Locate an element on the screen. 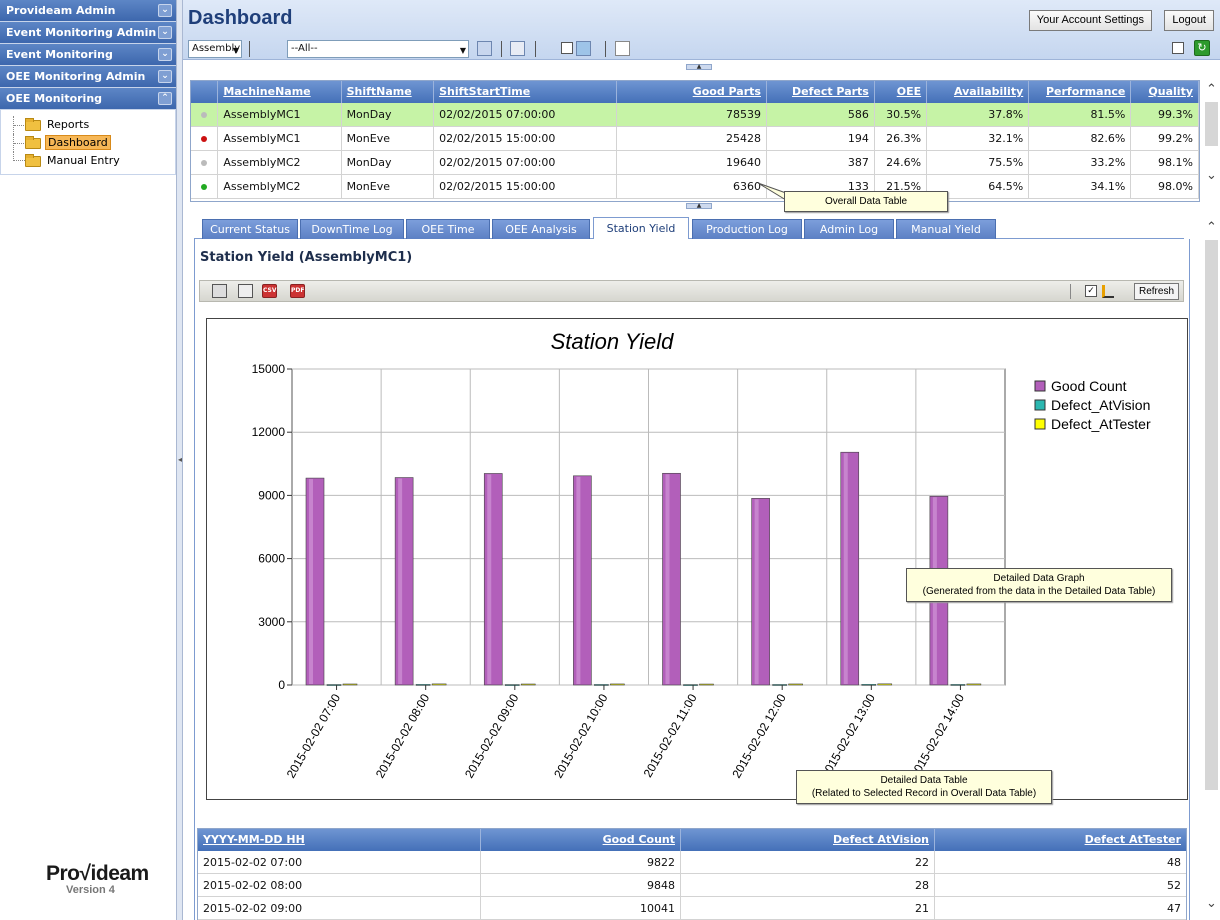 The image size is (1220, 920). y-tick-label: 0 is located at coordinates (281, 685).